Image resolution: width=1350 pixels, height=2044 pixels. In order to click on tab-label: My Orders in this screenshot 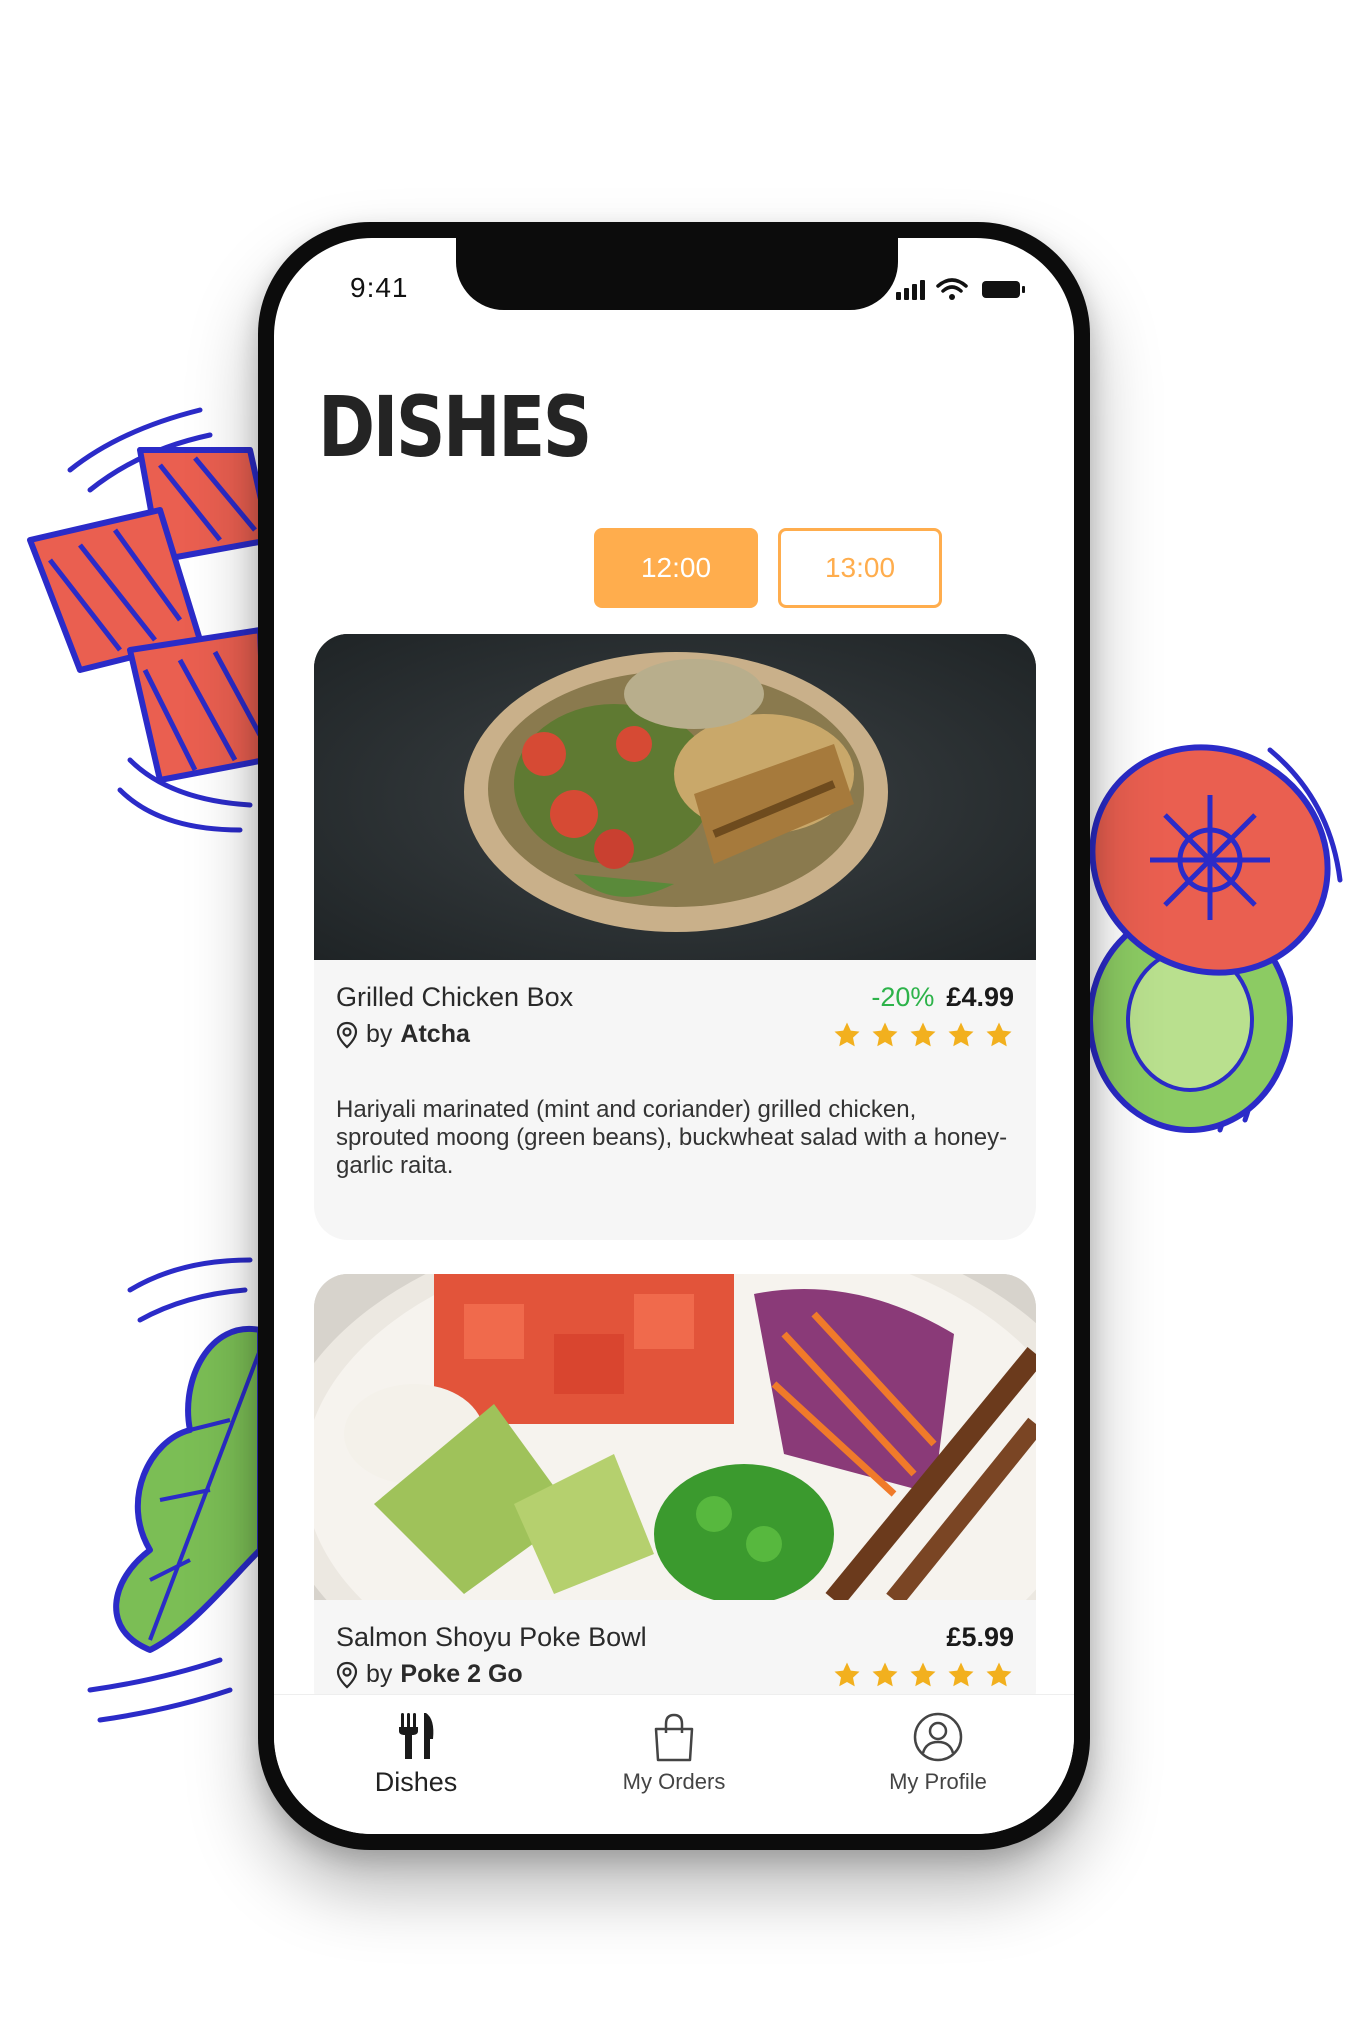, I will do `click(674, 1781)`.